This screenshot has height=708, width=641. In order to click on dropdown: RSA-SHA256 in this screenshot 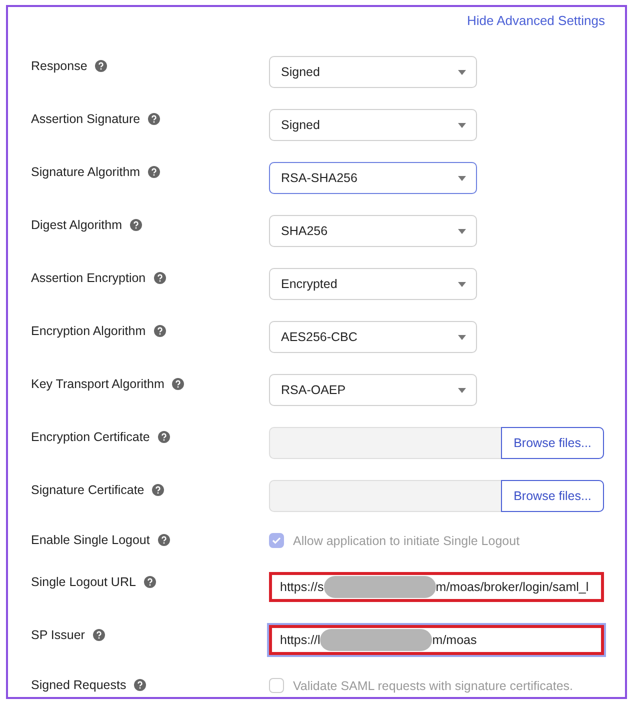, I will do `click(373, 178)`.